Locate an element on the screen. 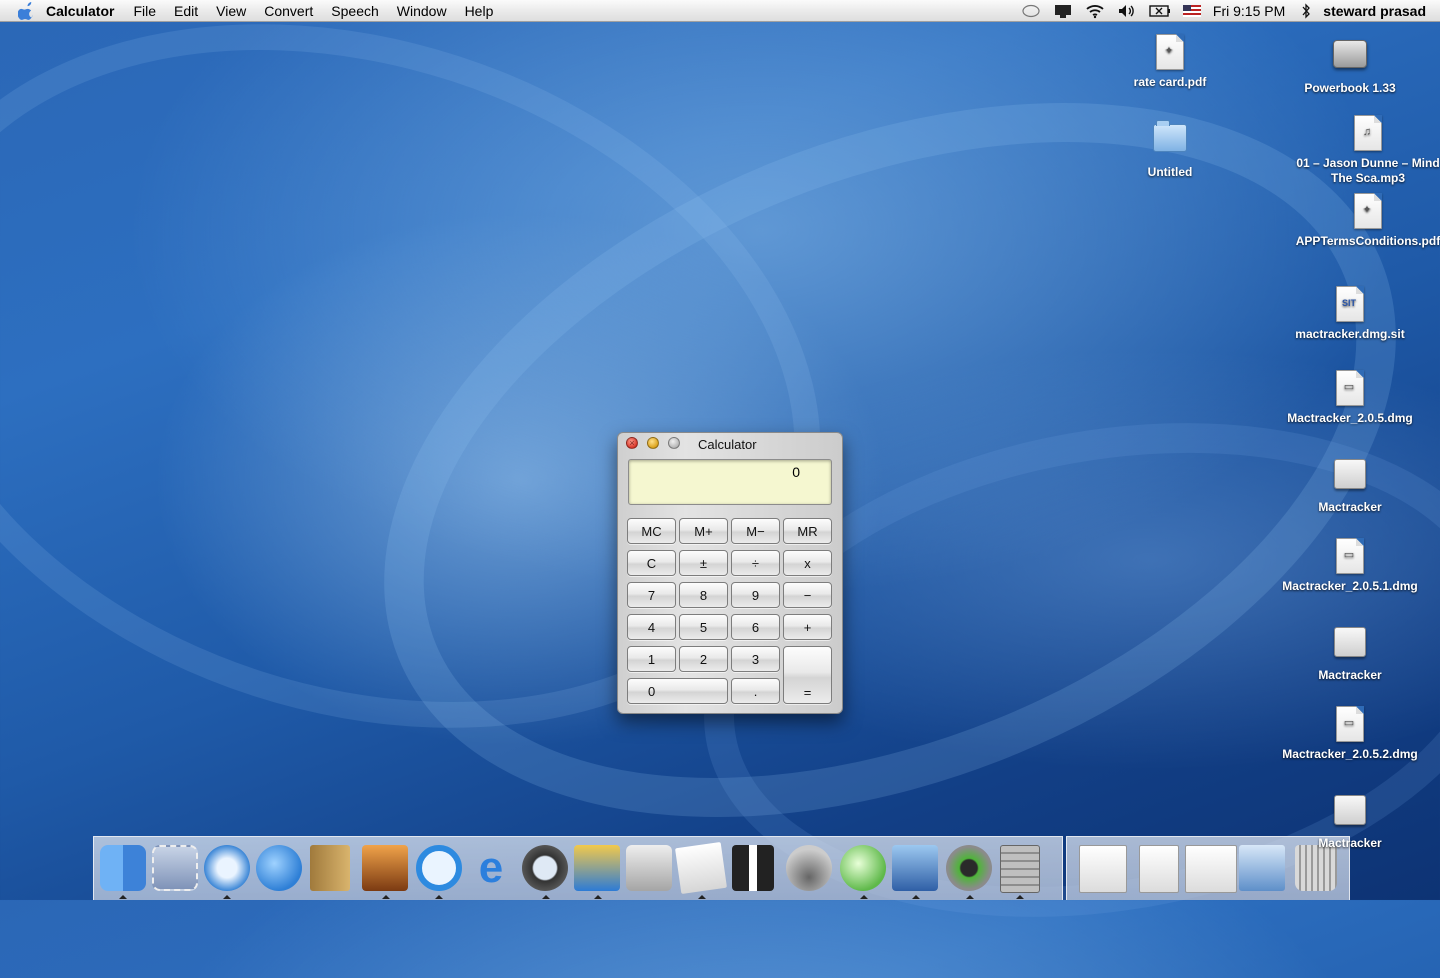  ipod-updater-icon is located at coordinates (969, 868).